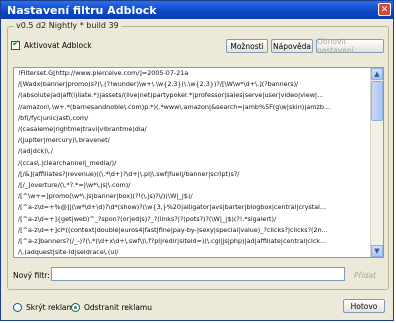 The image size is (396, 323). I want to click on help-button: Nápověda, so click(292, 46).